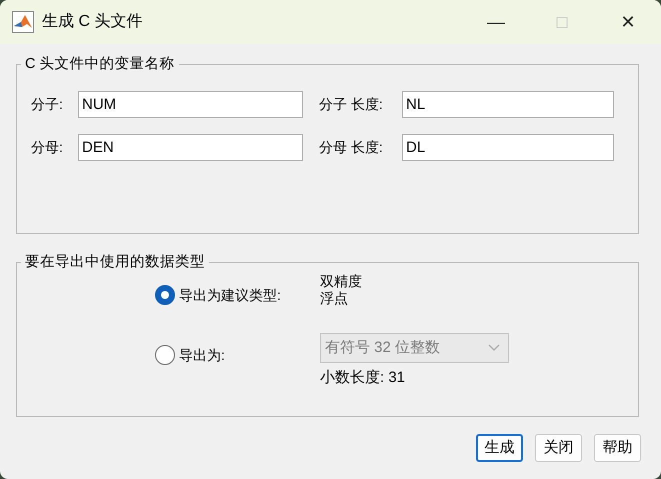 The height and width of the screenshot is (479, 661). What do you see at coordinates (202, 355) in the screenshot?
I see `radio-label: 导出为:` at bounding box center [202, 355].